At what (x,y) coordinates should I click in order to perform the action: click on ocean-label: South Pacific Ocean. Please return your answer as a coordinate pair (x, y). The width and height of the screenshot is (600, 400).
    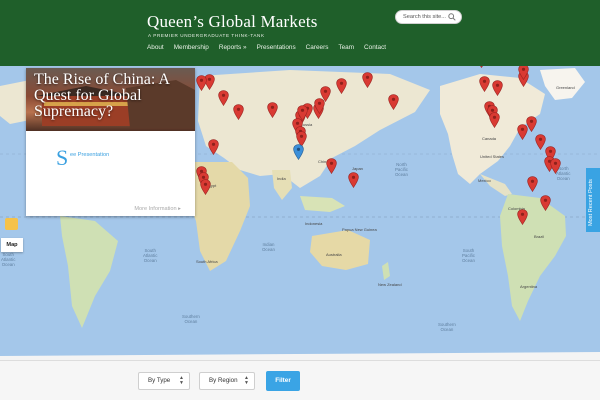
    Looking at the image, I should click on (468, 255).